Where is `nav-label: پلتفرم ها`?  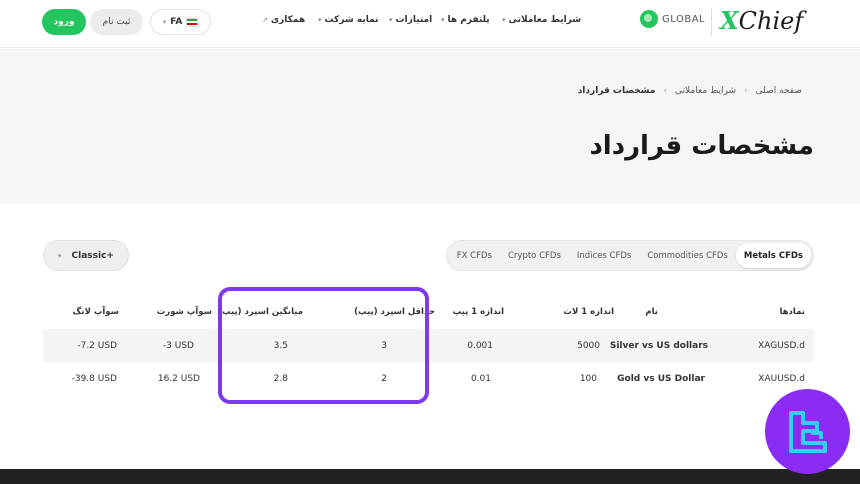 nav-label: پلتفرم ها is located at coordinates (468, 20).